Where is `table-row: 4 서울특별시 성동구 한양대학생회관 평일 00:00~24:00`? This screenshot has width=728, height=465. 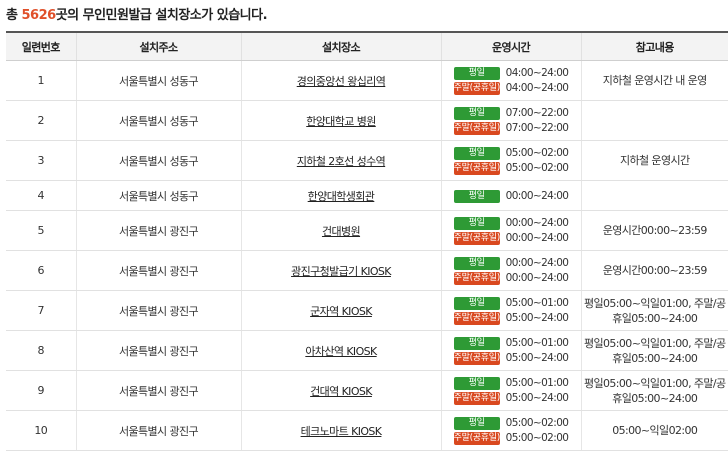 table-row: 4 서울특별시 성동구 한양대학생회관 평일 00:00~24:00 is located at coordinates (367, 195).